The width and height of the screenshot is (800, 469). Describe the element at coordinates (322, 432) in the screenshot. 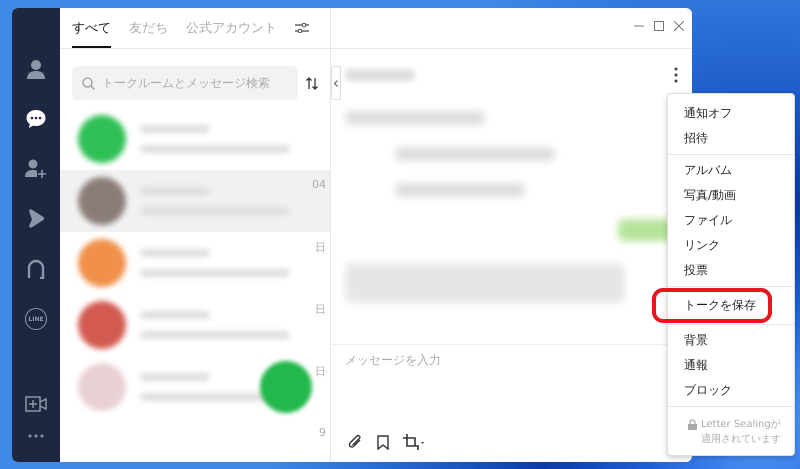

I see `chat-date: 9` at that location.